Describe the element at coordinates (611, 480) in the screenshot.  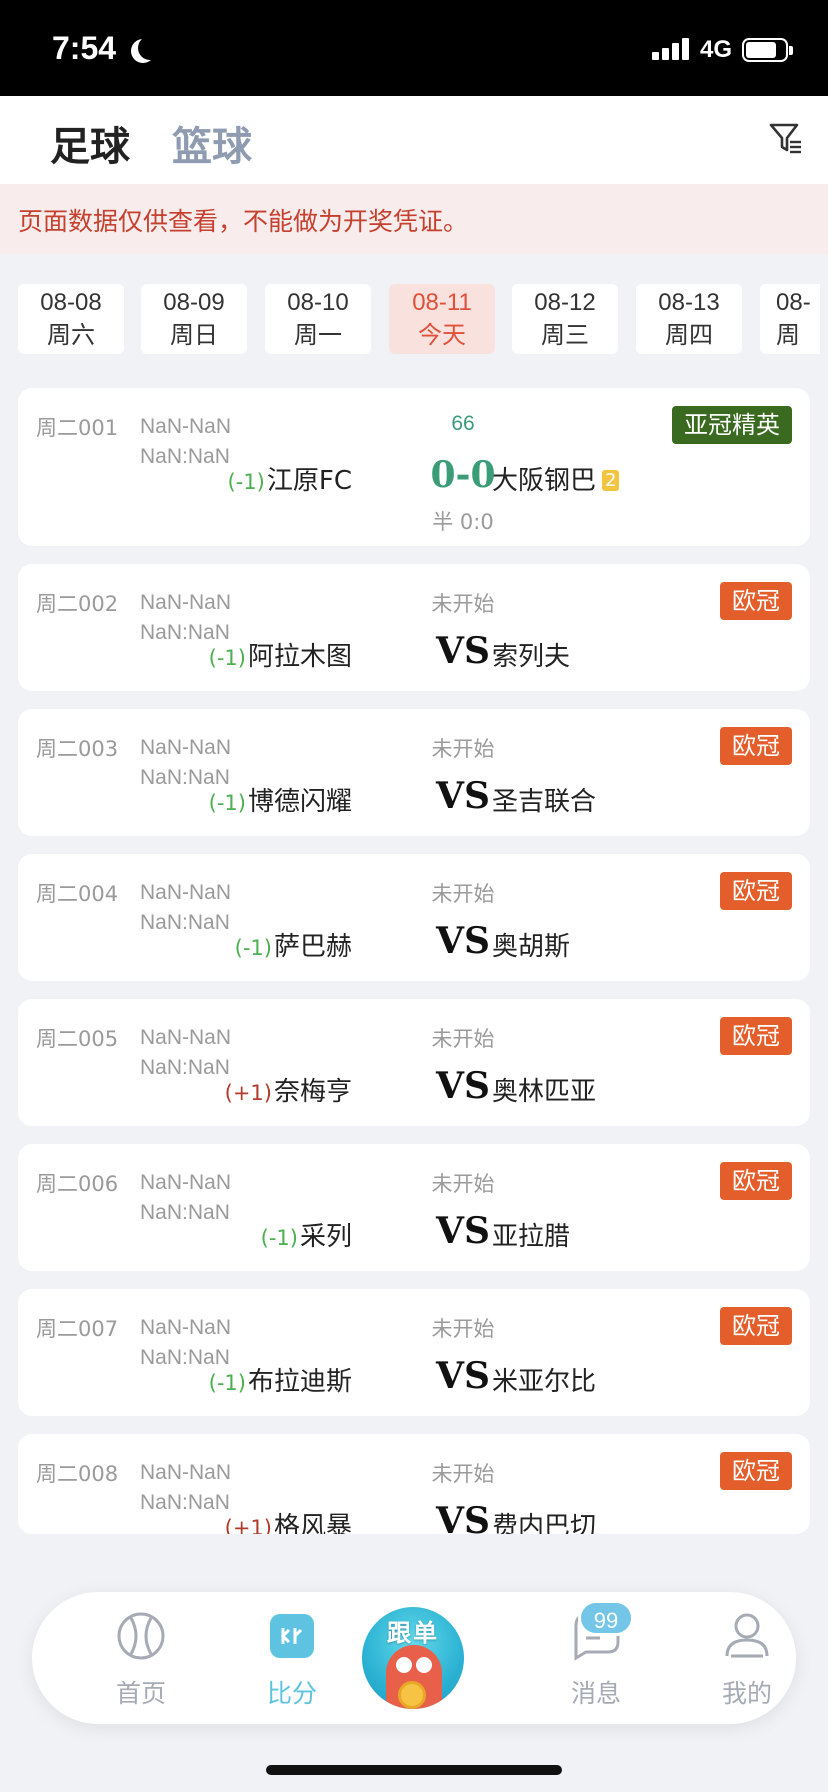
I see `yellow-card-count: 2` at that location.